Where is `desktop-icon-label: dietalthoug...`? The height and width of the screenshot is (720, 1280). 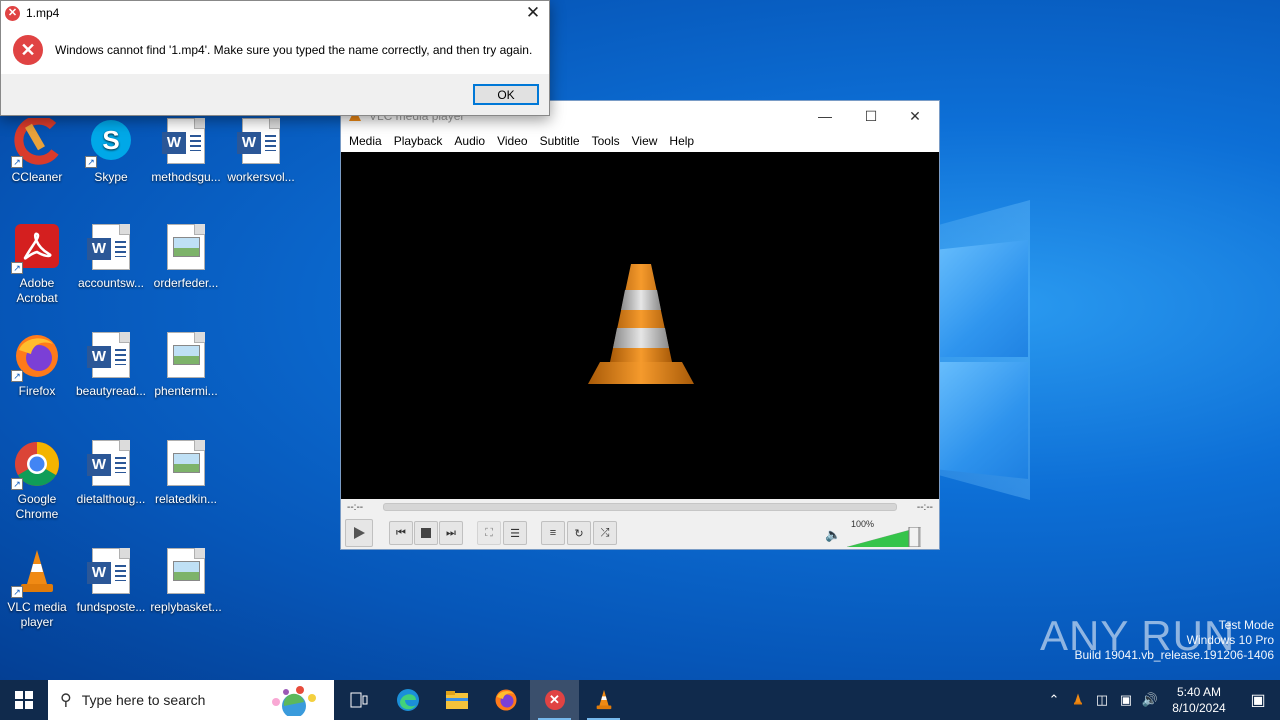 desktop-icon-label: dietalthoug... is located at coordinates (111, 499).